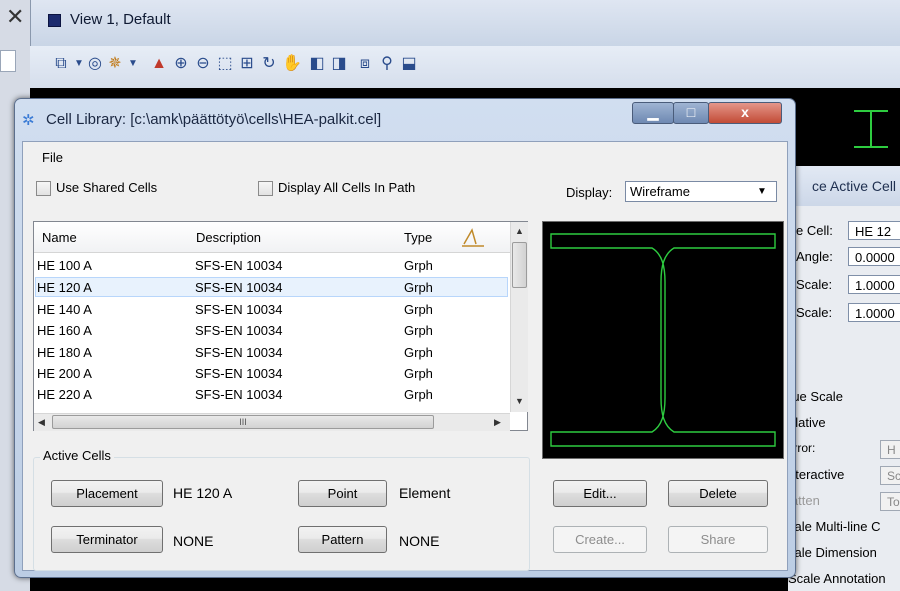 Image resolution: width=900 pixels, height=591 pixels. What do you see at coordinates (815, 396) in the screenshot?
I see `true-scale-option: rue Scale` at bounding box center [815, 396].